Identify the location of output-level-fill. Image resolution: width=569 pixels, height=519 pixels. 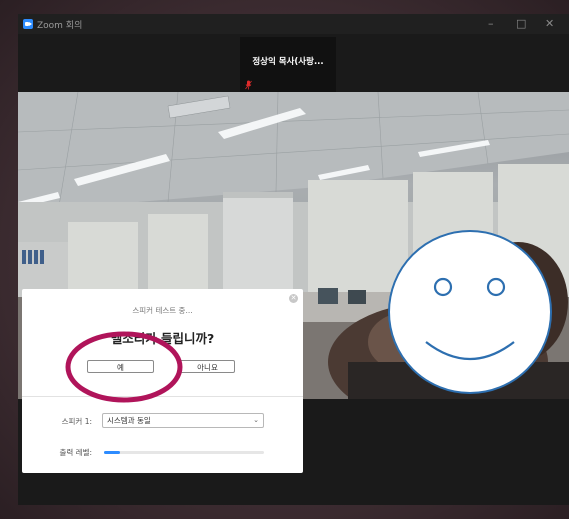
(112, 452).